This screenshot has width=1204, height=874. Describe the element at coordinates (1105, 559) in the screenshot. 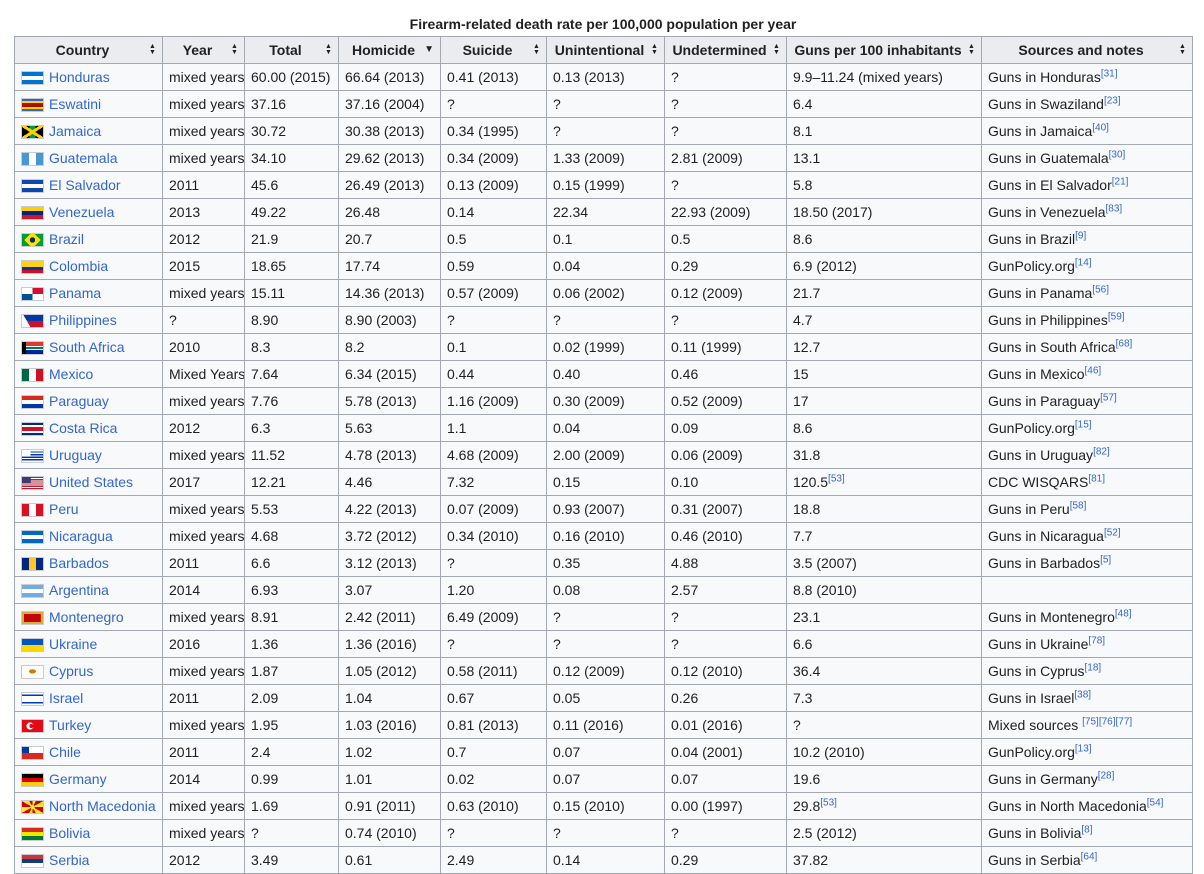

I see `reference-link: [5]` at that location.